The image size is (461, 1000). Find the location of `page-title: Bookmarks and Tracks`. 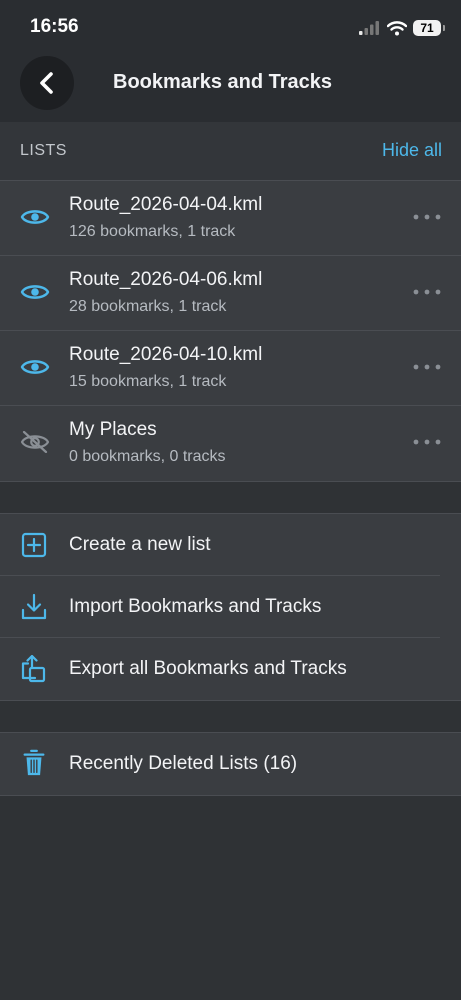

page-title: Bookmarks and Tracks is located at coordinates (222, 82).